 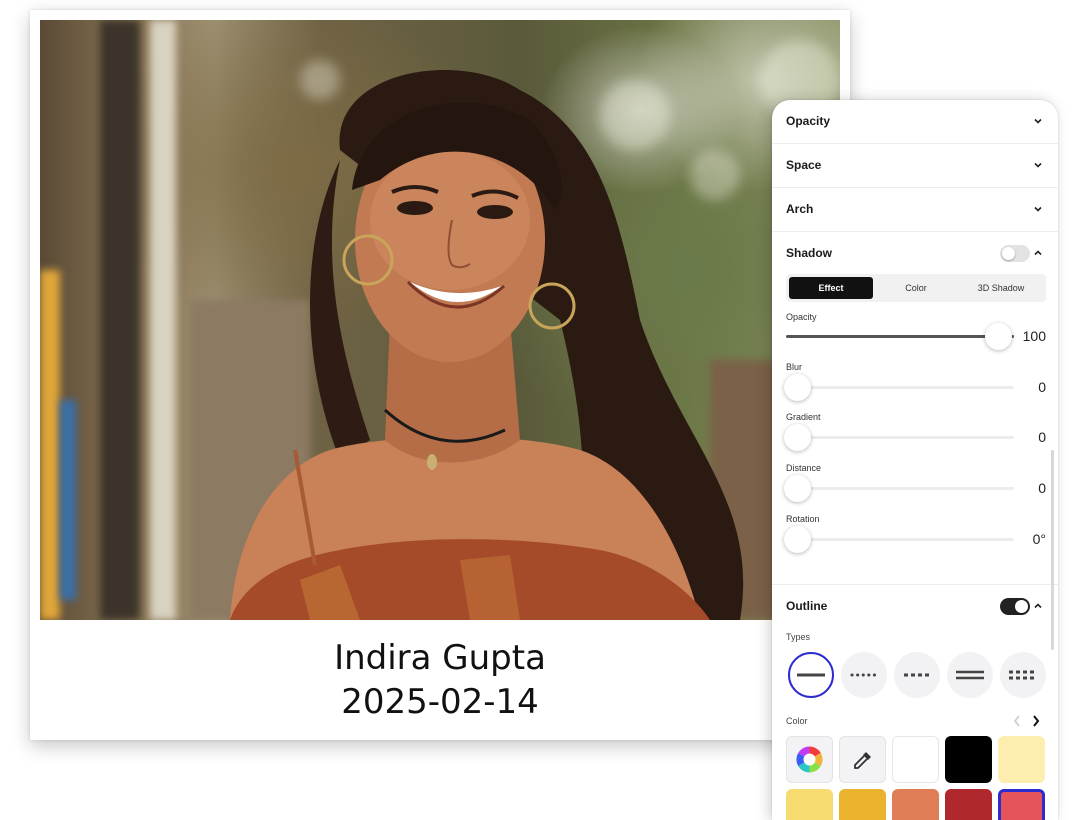 What do you see at coordinates (899, 387) in the screenshot?
I see `blur-slider` at bounding box center [899, 387].